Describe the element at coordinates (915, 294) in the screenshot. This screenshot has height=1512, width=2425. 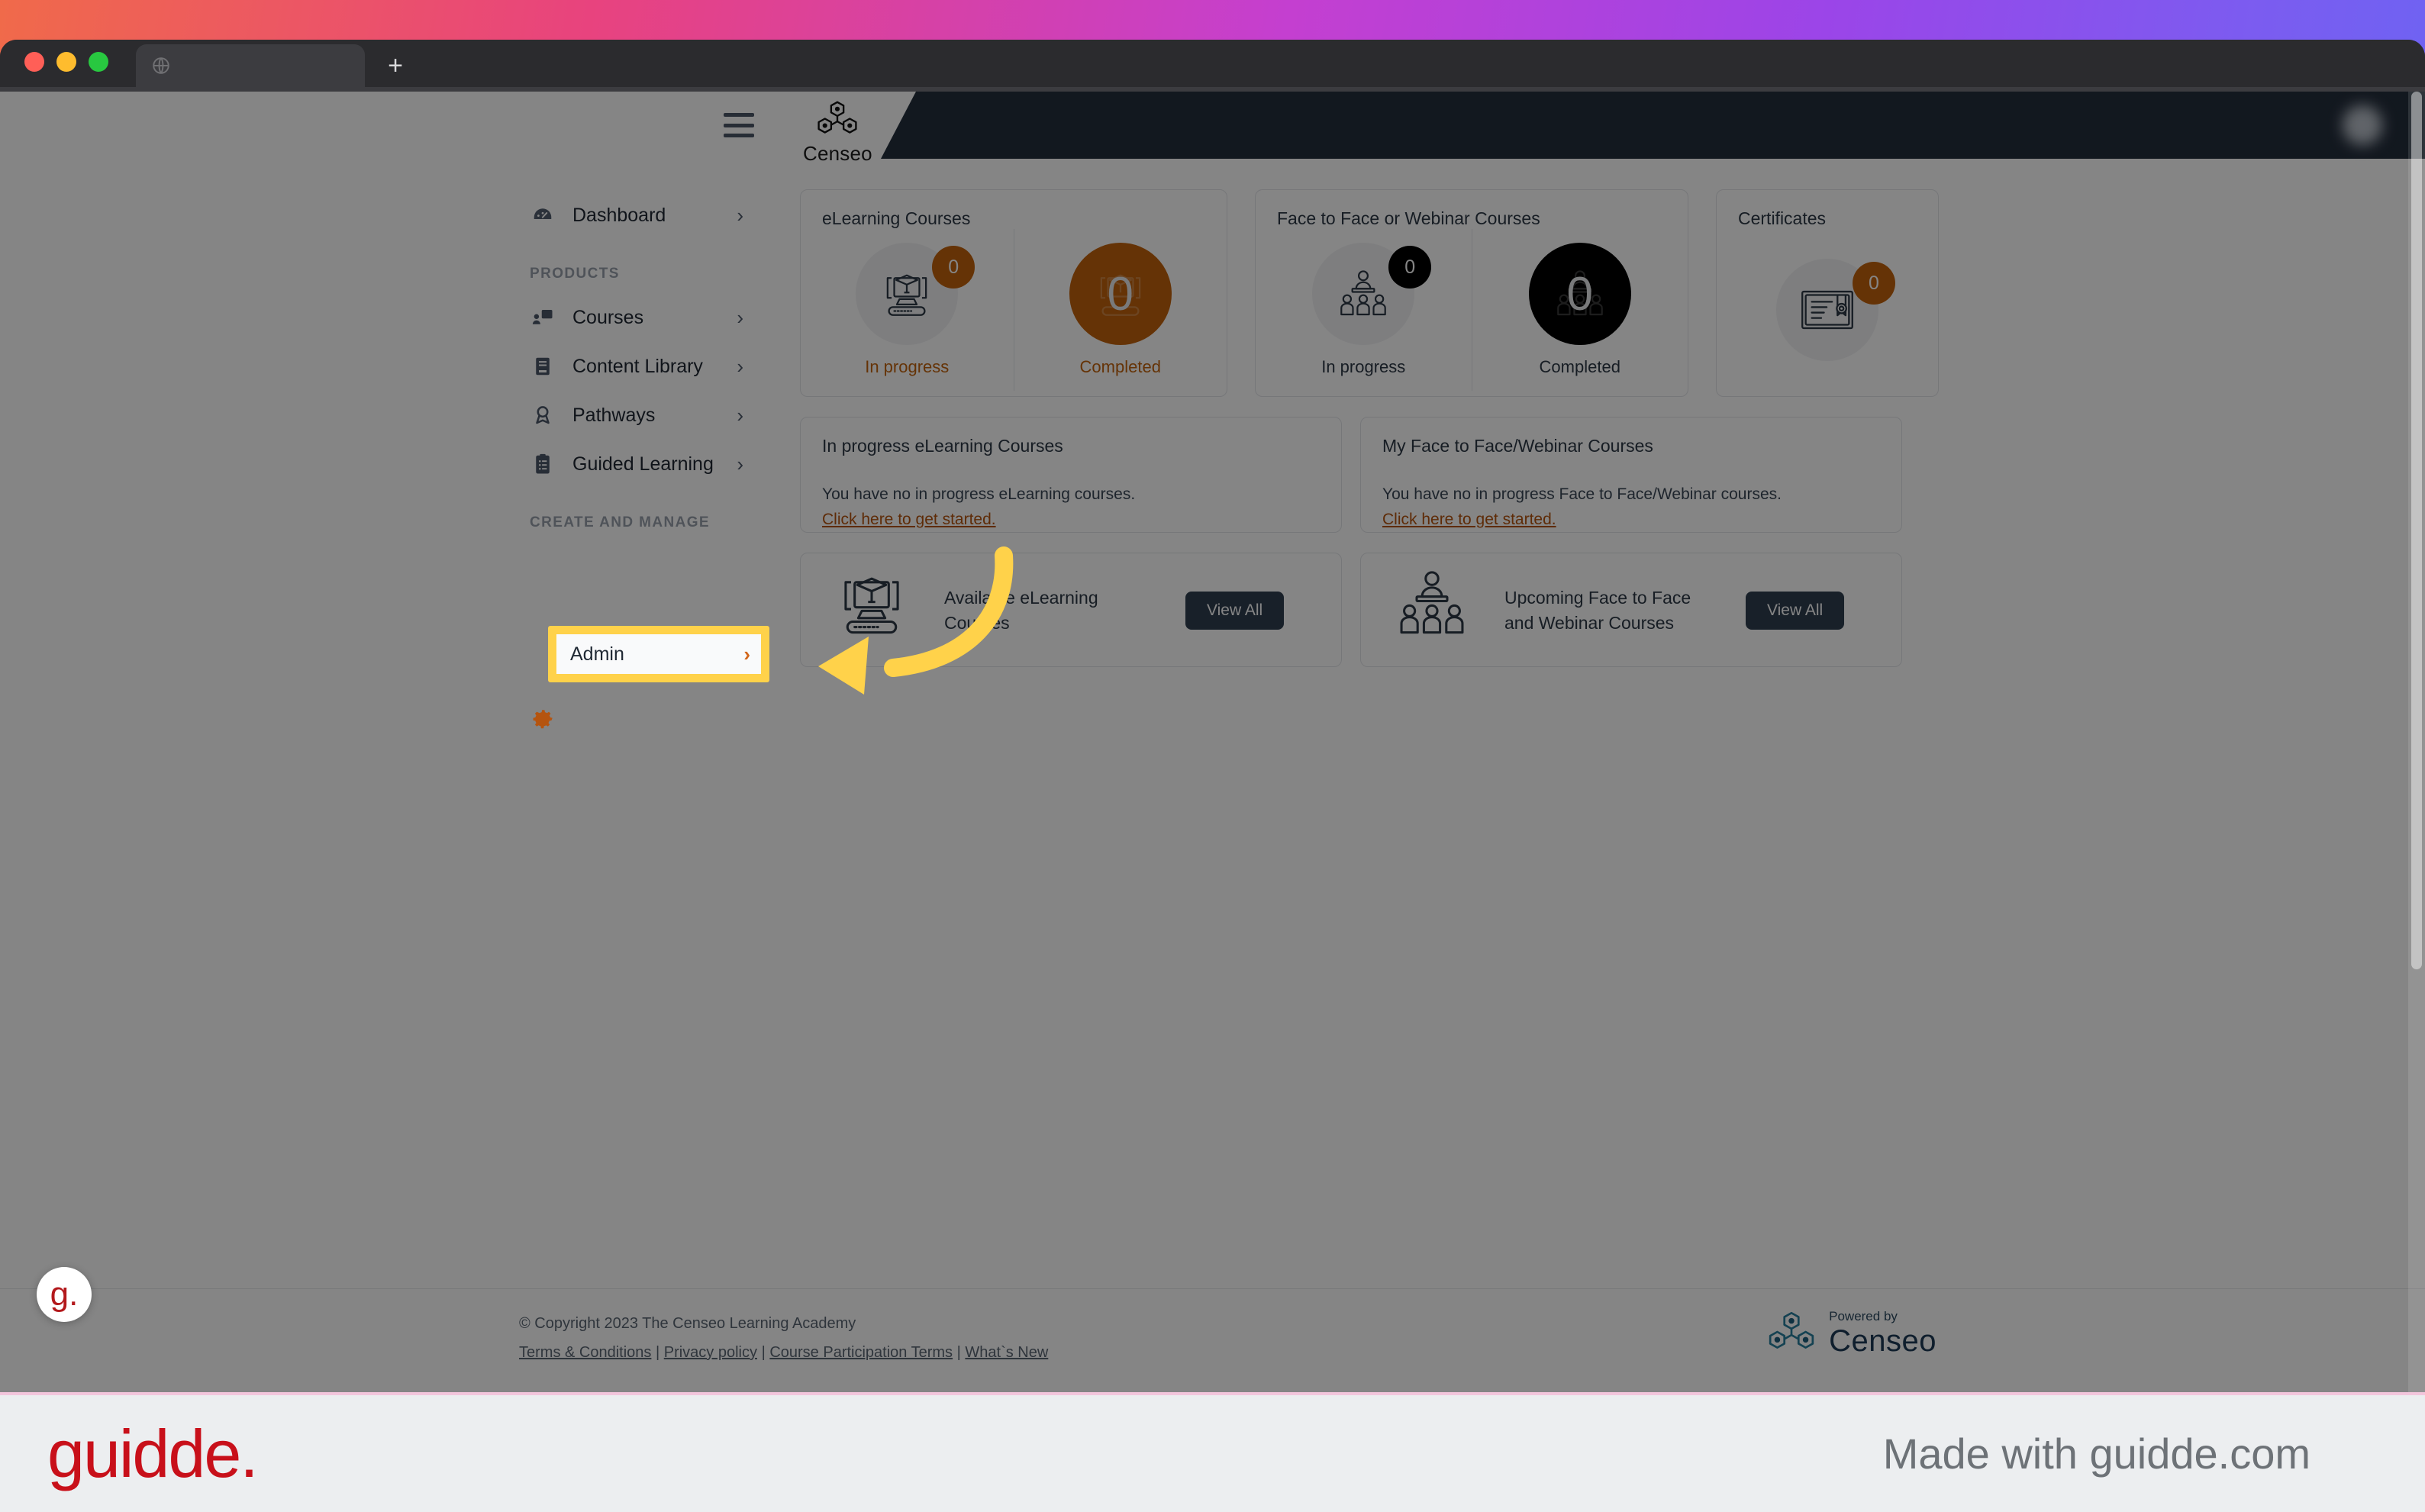
I see `elearning-monitor-cap-icon: 0` at that location.